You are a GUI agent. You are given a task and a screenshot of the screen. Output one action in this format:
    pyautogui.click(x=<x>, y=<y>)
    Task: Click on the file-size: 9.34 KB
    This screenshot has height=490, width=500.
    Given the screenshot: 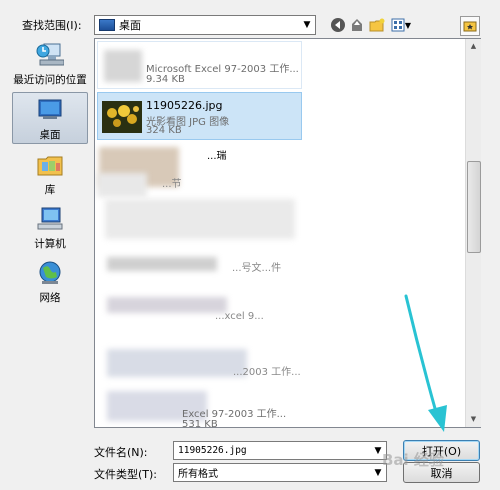 What is the action you would take?
    pyautogui.click(x=165, y=79)
    